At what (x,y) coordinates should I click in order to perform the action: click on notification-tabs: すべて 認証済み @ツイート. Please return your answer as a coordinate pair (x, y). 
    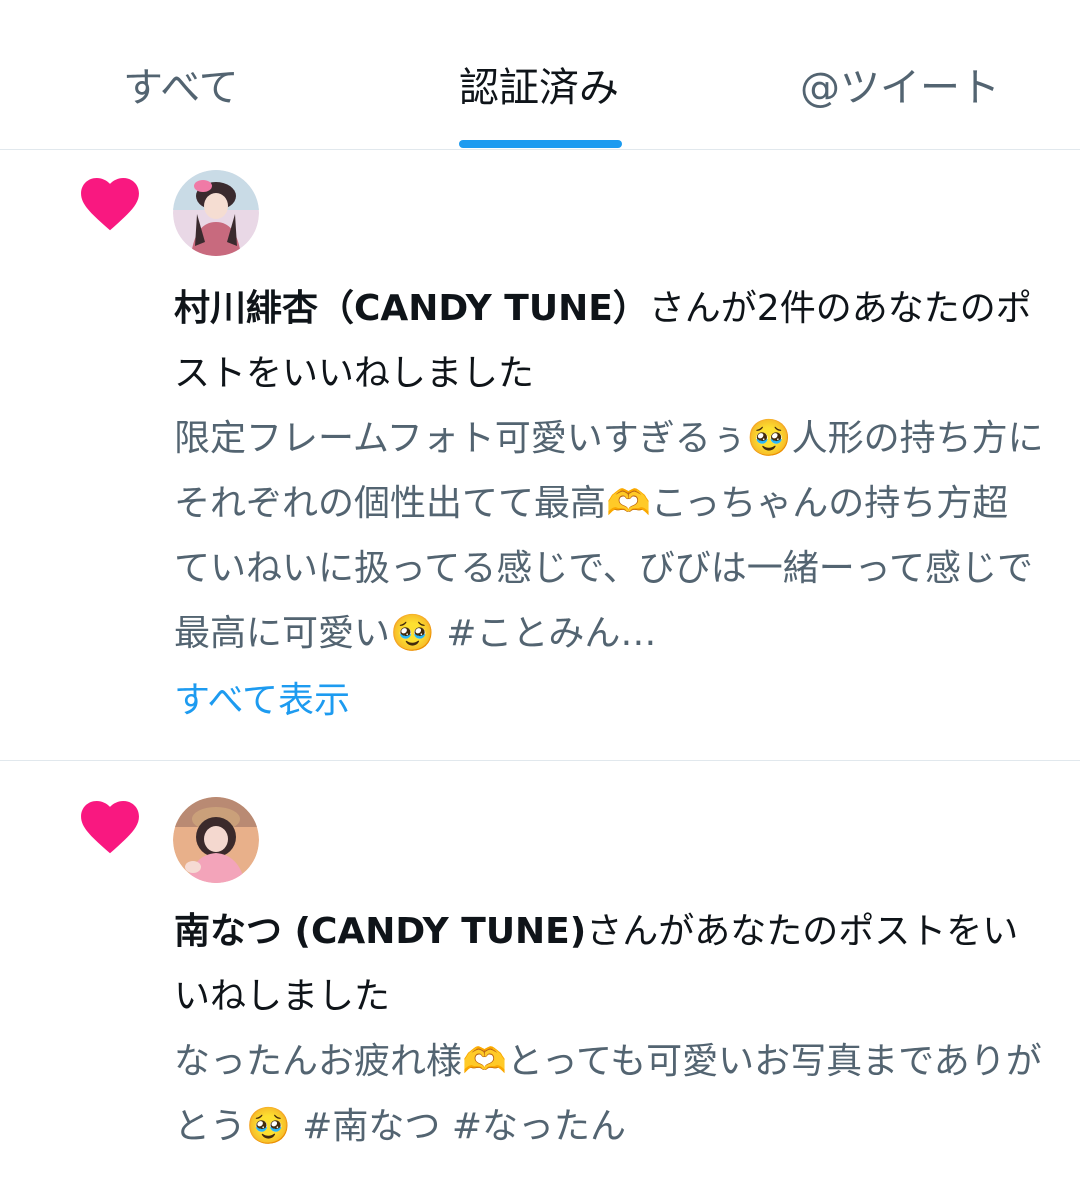
    Looking at the image, I should click on (540, 75).